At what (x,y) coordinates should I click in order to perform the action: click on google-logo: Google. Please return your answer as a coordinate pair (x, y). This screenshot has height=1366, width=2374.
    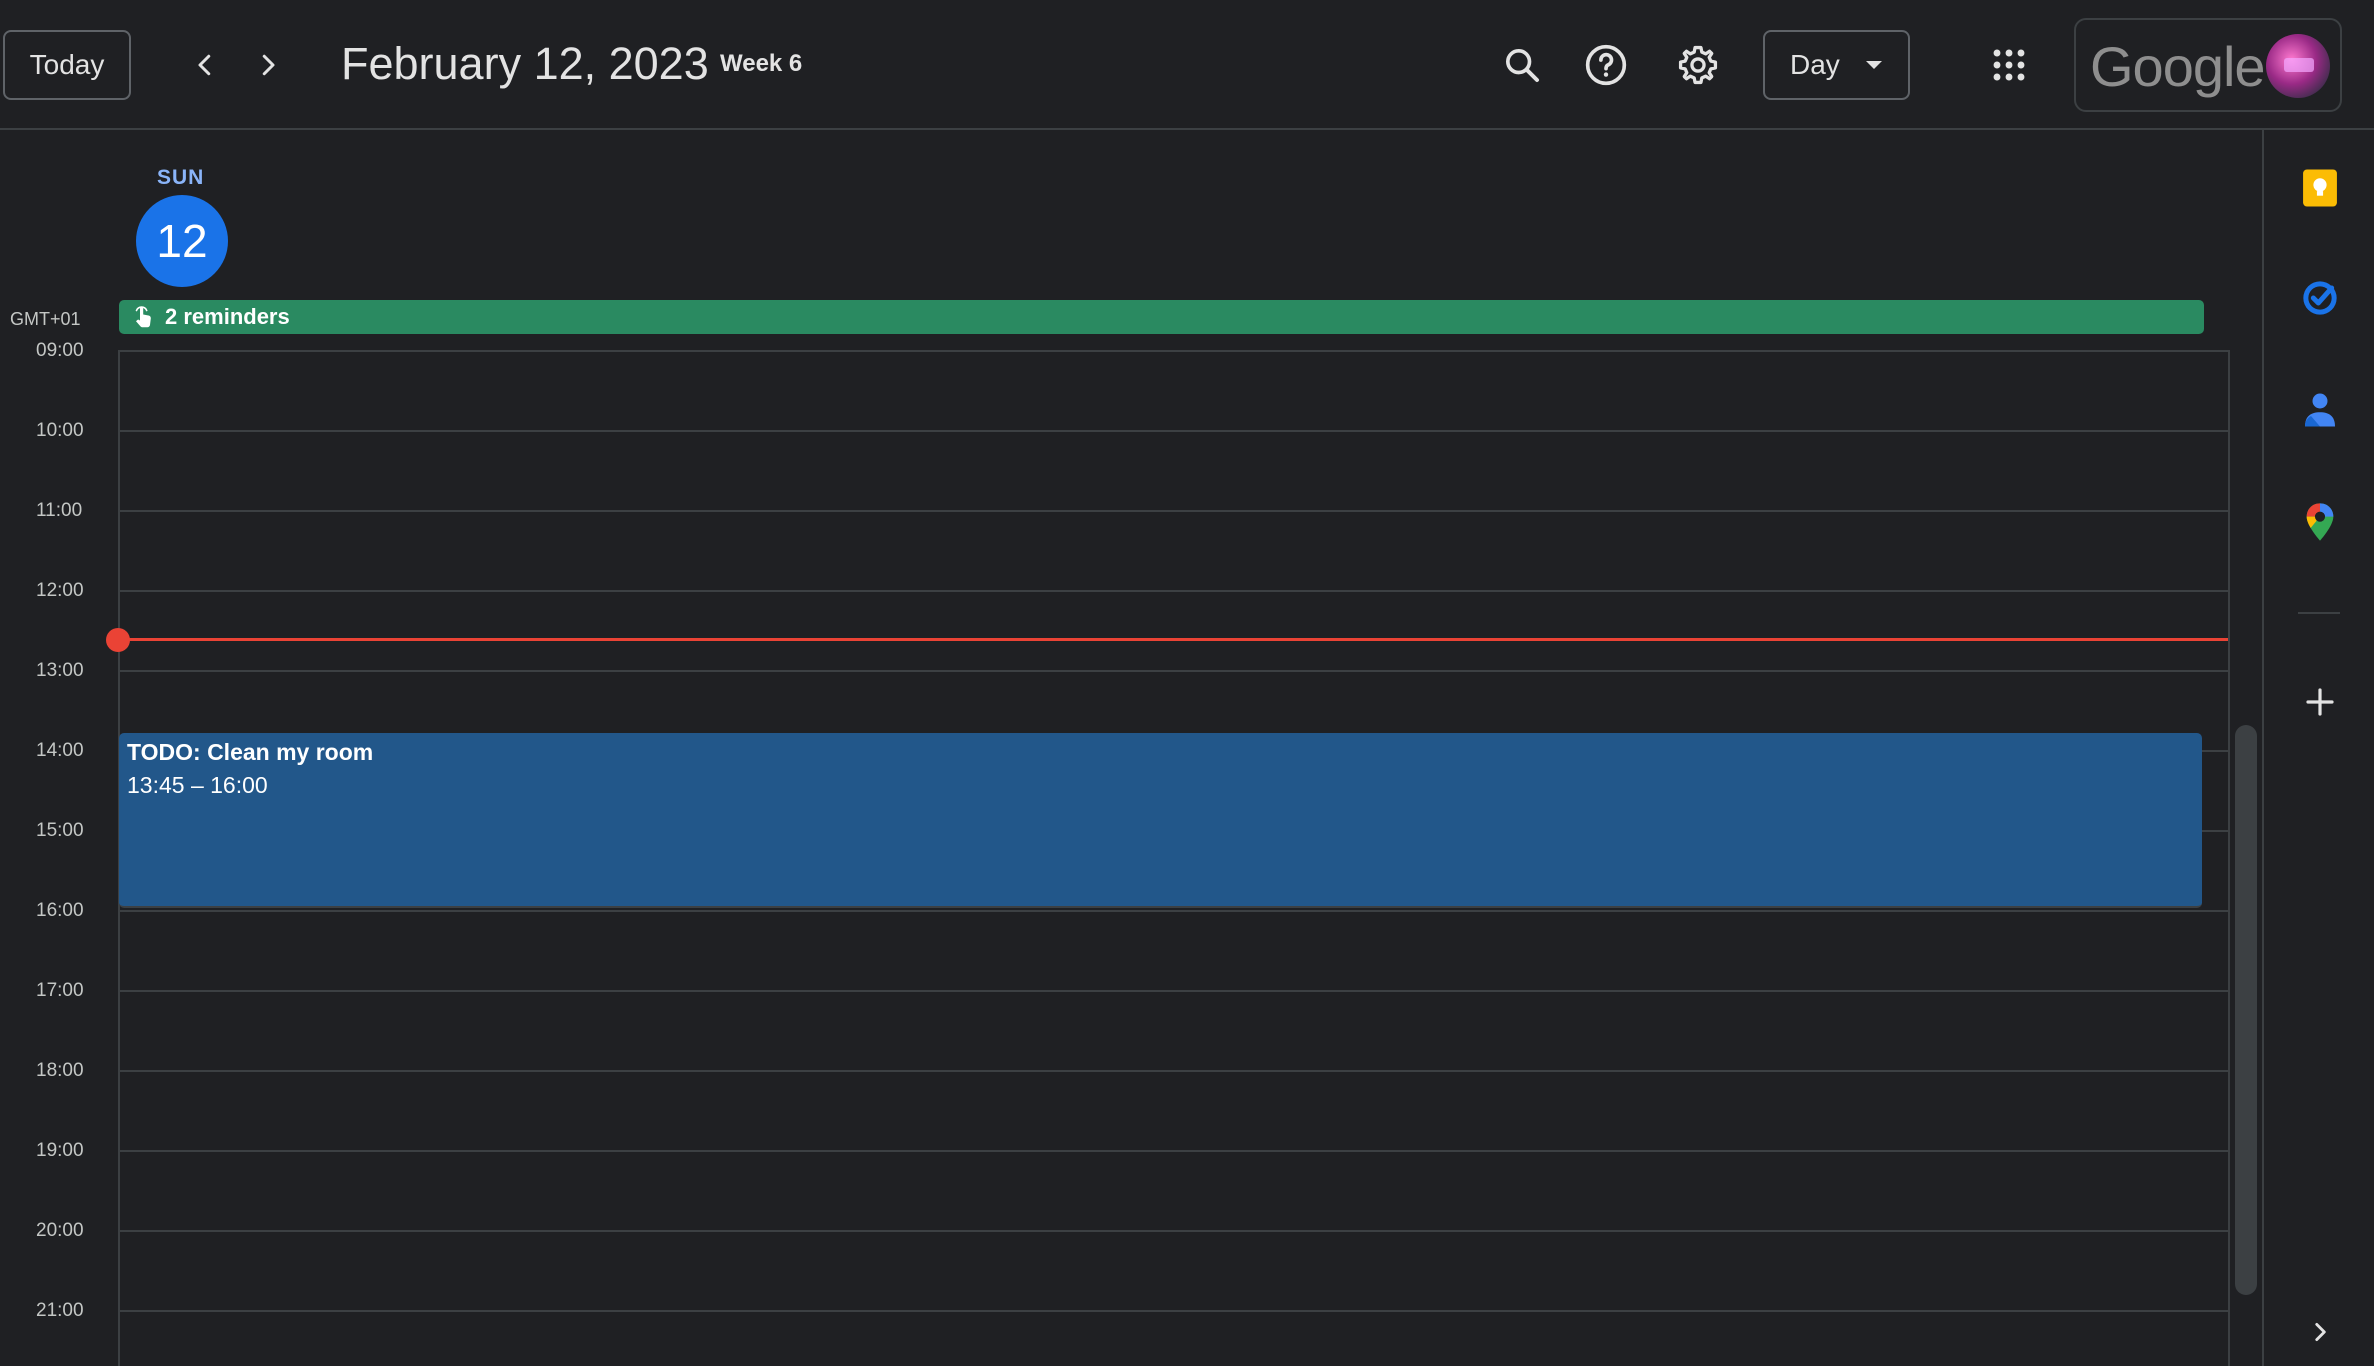
    Looking at the image, I should click on (2178, 66).